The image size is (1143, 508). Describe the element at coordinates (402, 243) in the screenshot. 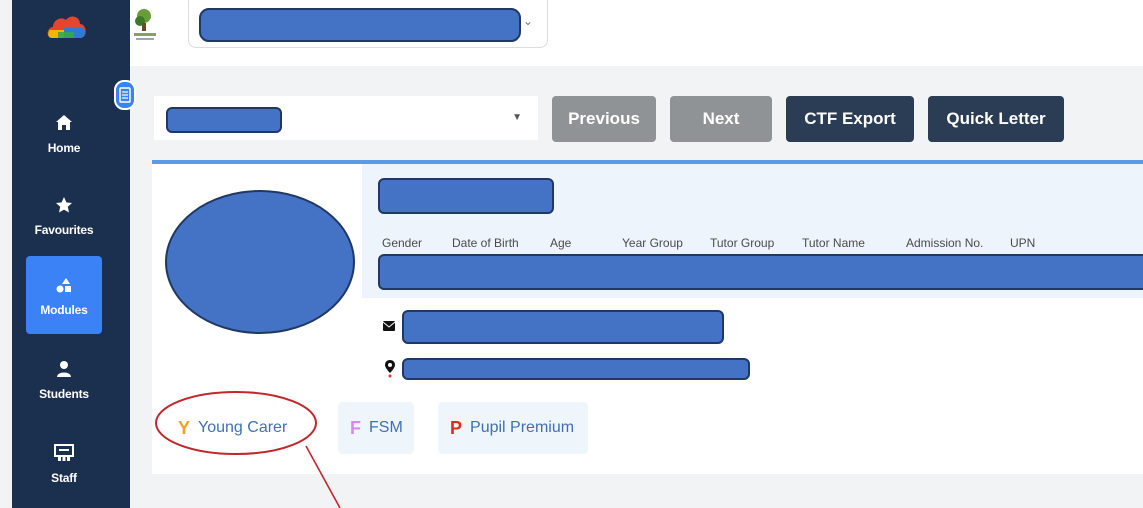

I see `field-header: Gender` at that location.